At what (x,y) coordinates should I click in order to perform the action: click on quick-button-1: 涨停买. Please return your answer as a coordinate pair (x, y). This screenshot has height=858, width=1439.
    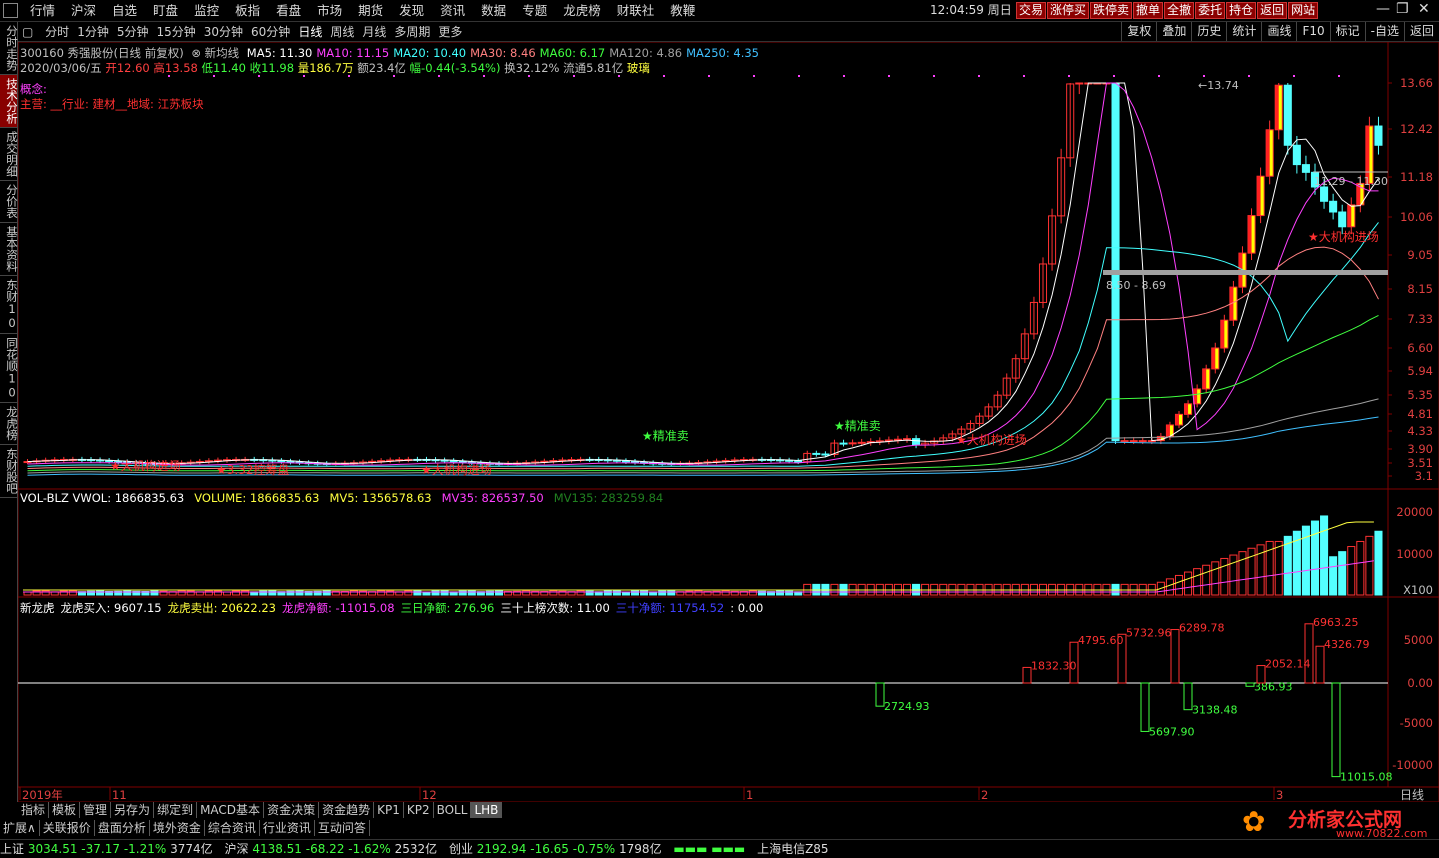
    Looking at the image, I should click on (1068, 10).